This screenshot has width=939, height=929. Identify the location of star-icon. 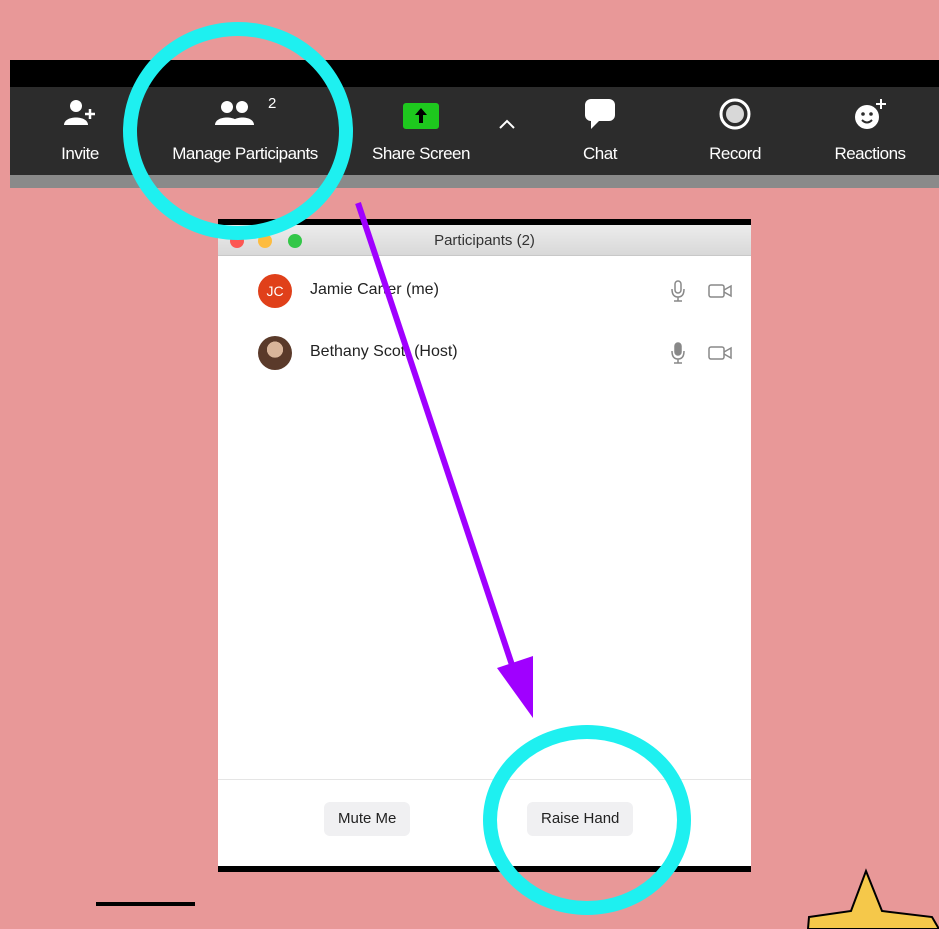
(872, 898).